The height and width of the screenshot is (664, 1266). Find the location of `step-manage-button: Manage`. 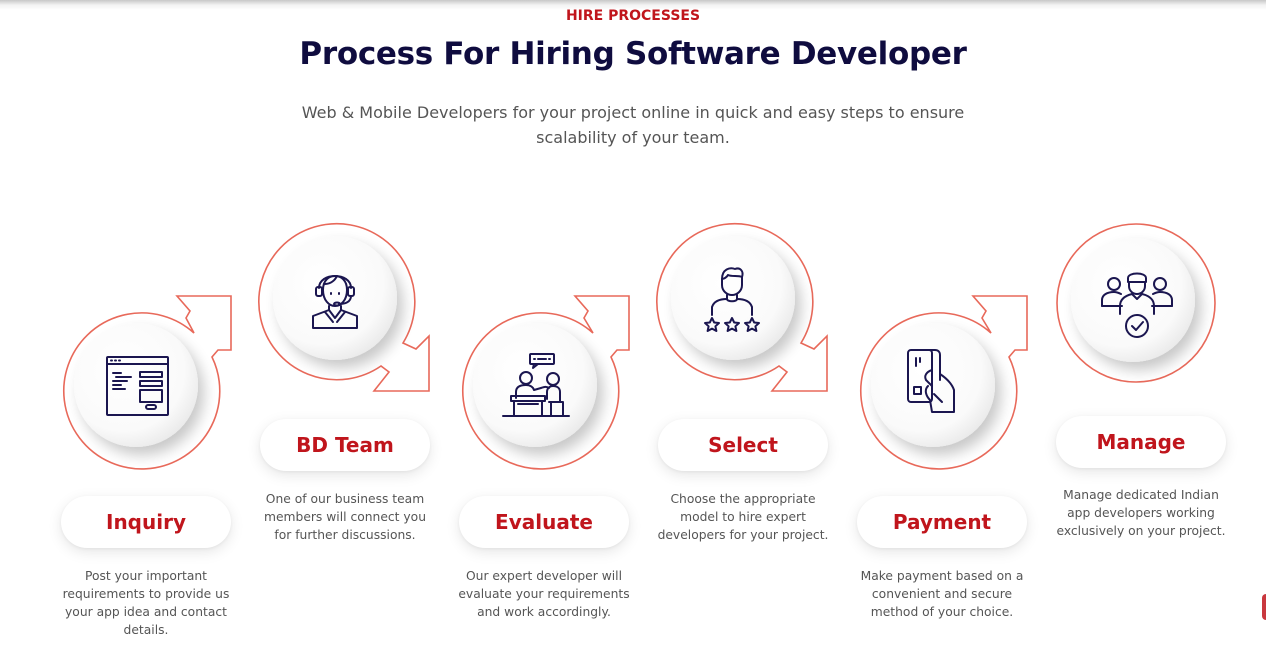

step-manage-button: Manage is located at coordinates (1141, 442).